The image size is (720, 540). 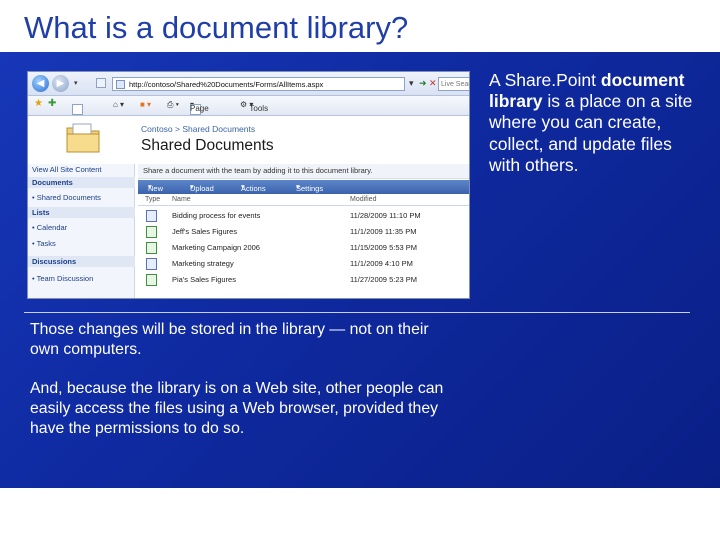 I want to click on column-type: Type, so click(x=152, y=199).